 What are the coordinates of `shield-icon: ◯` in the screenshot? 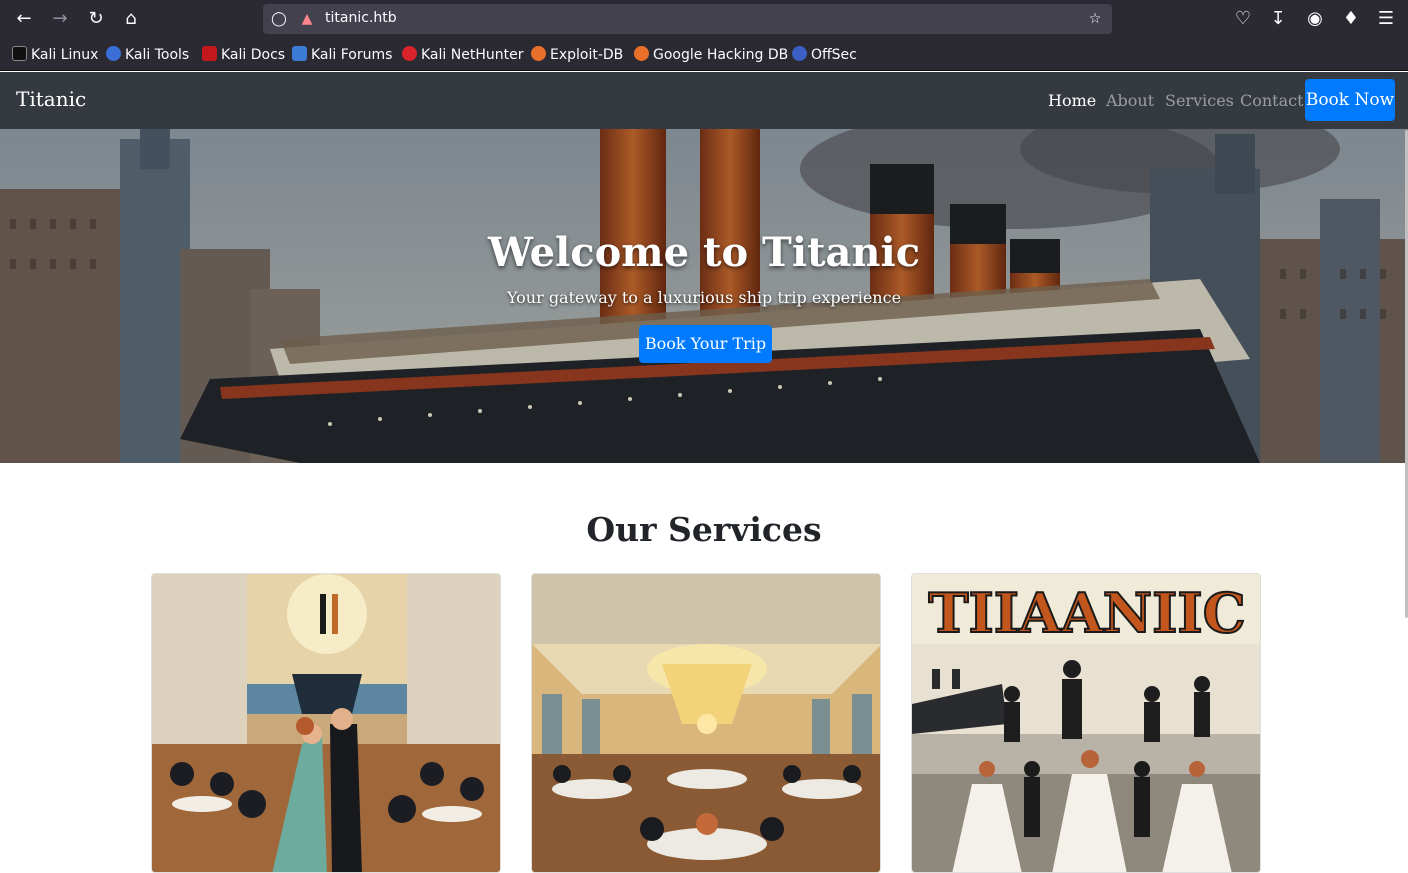 It's located at (279, 19).